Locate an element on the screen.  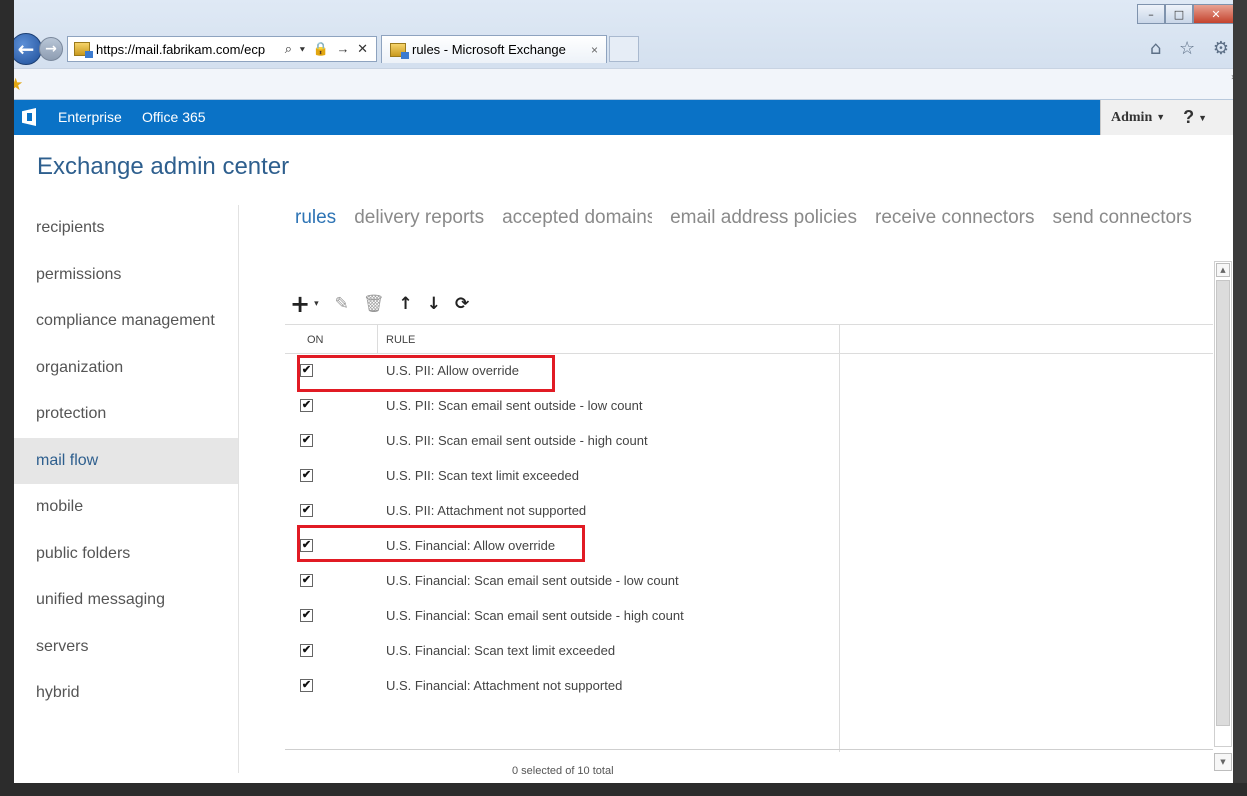
rule-name: U.S. PII: Scan text limit exceeded is located at coordinates (482, 475).